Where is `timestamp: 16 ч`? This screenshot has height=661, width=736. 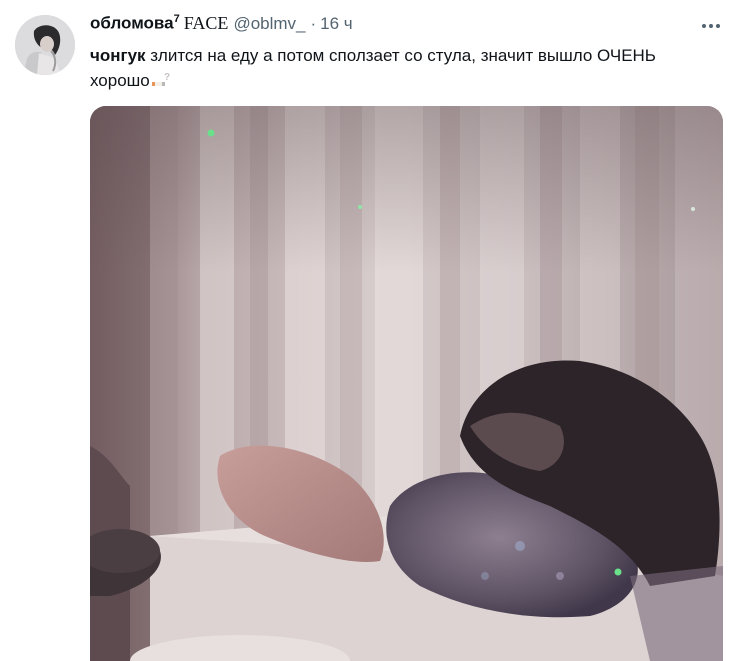
timestamp: 16 ч is located at coordinates (336, 24).